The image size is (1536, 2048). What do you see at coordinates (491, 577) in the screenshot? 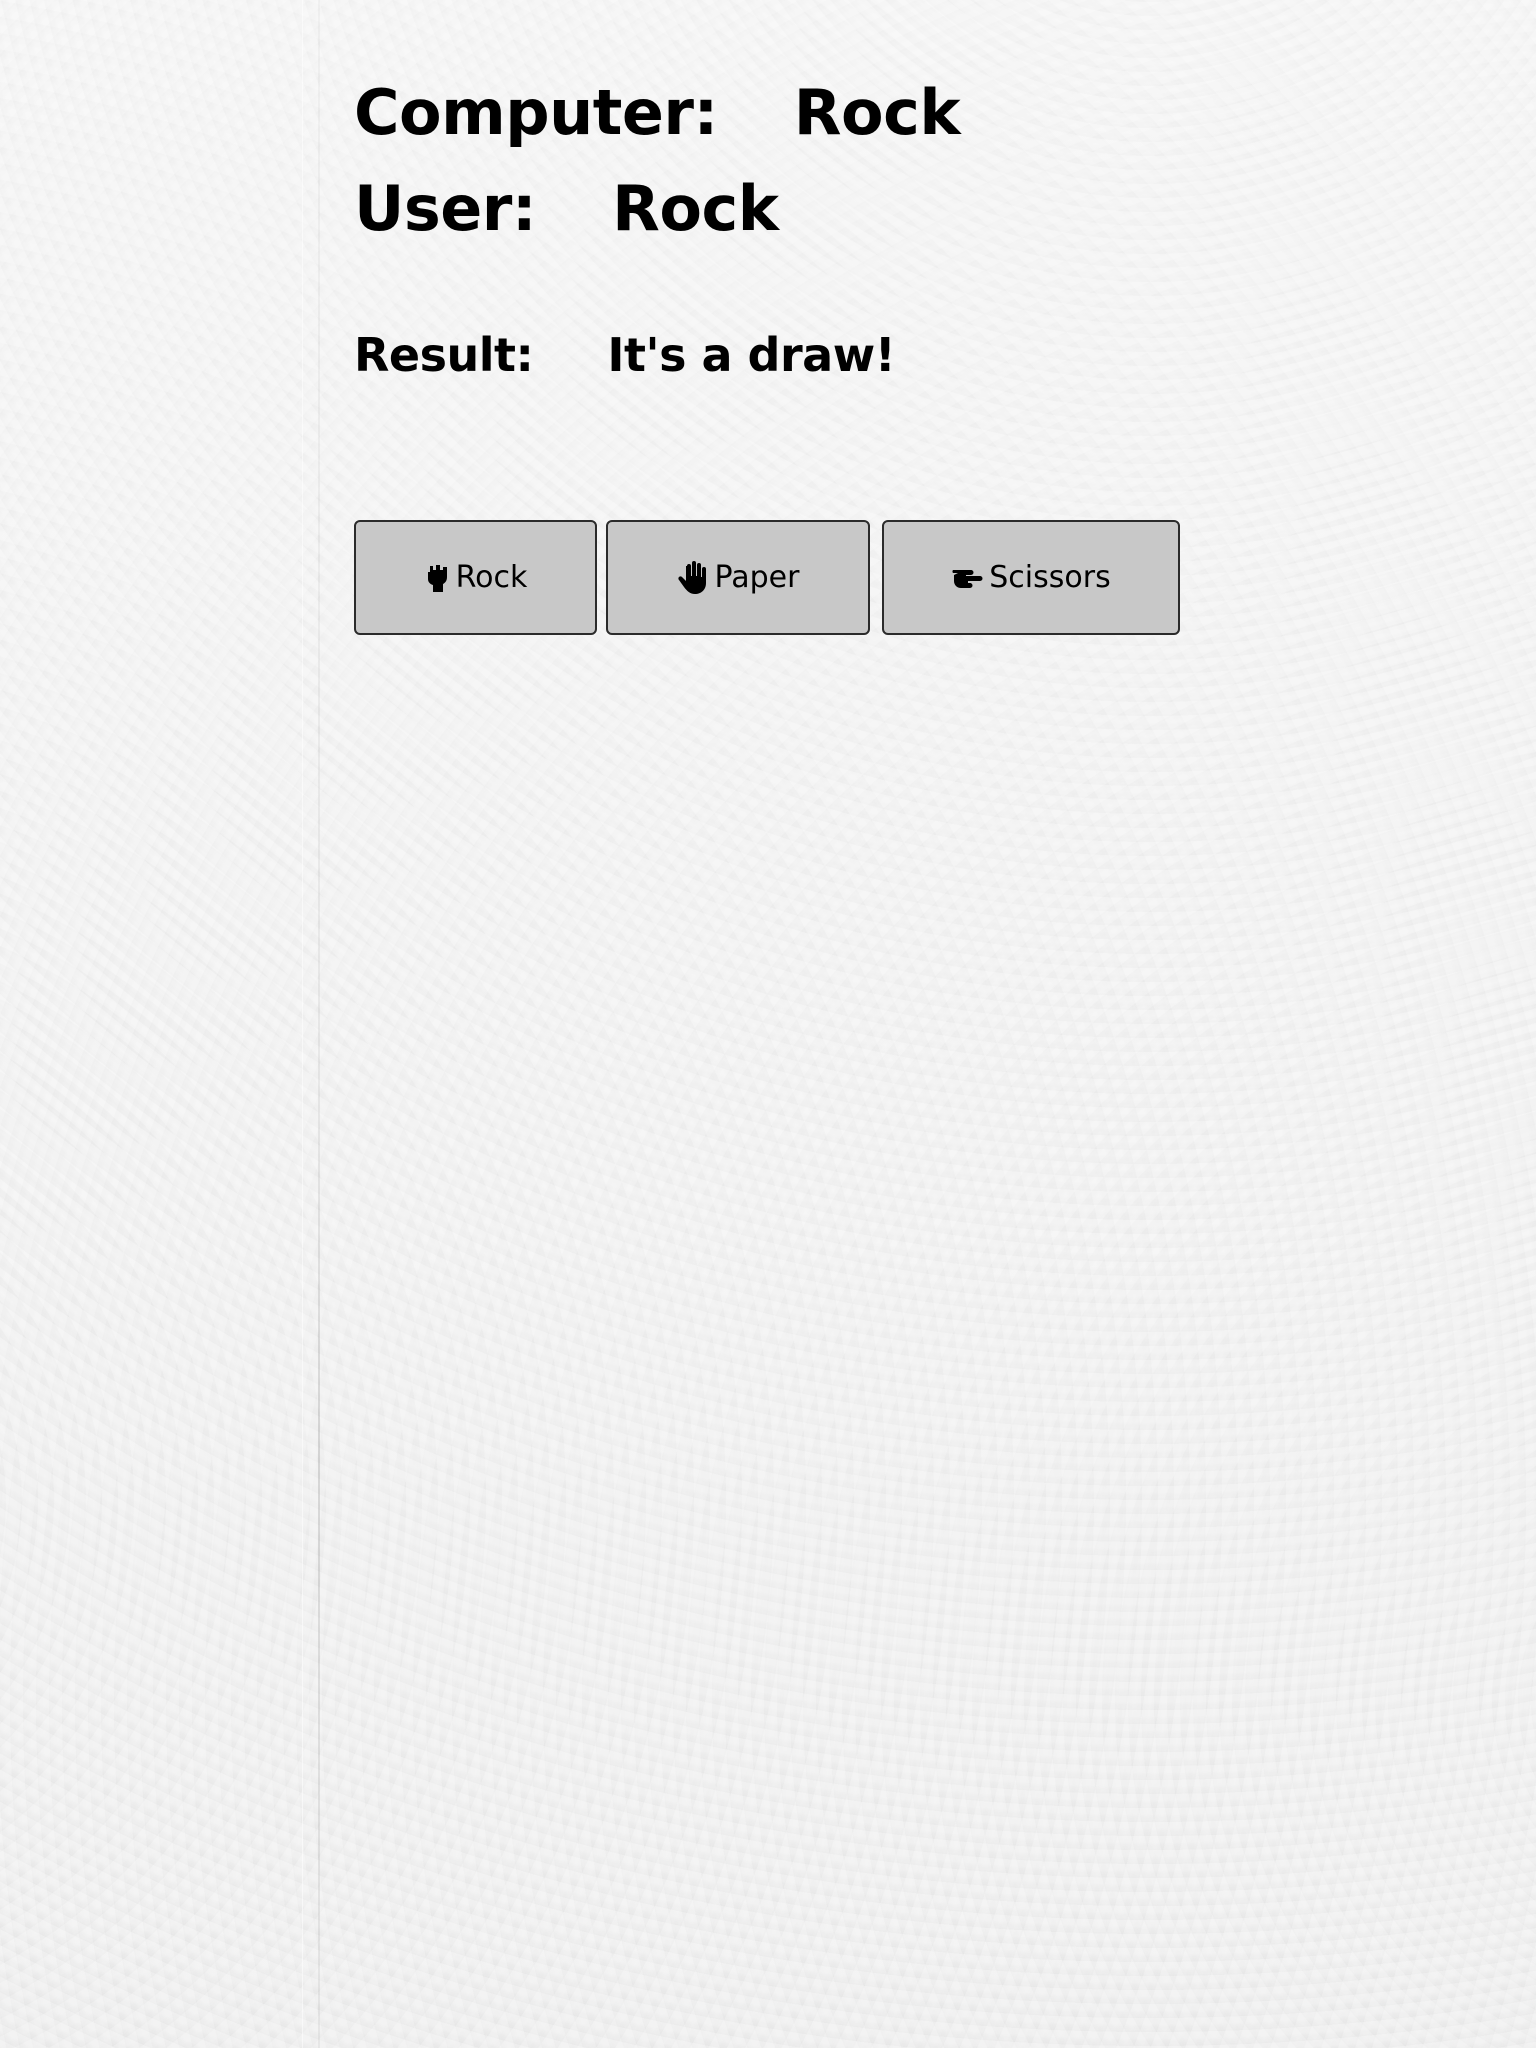
I see `rock-button-label: Rock` at bounding box center [491, 577].